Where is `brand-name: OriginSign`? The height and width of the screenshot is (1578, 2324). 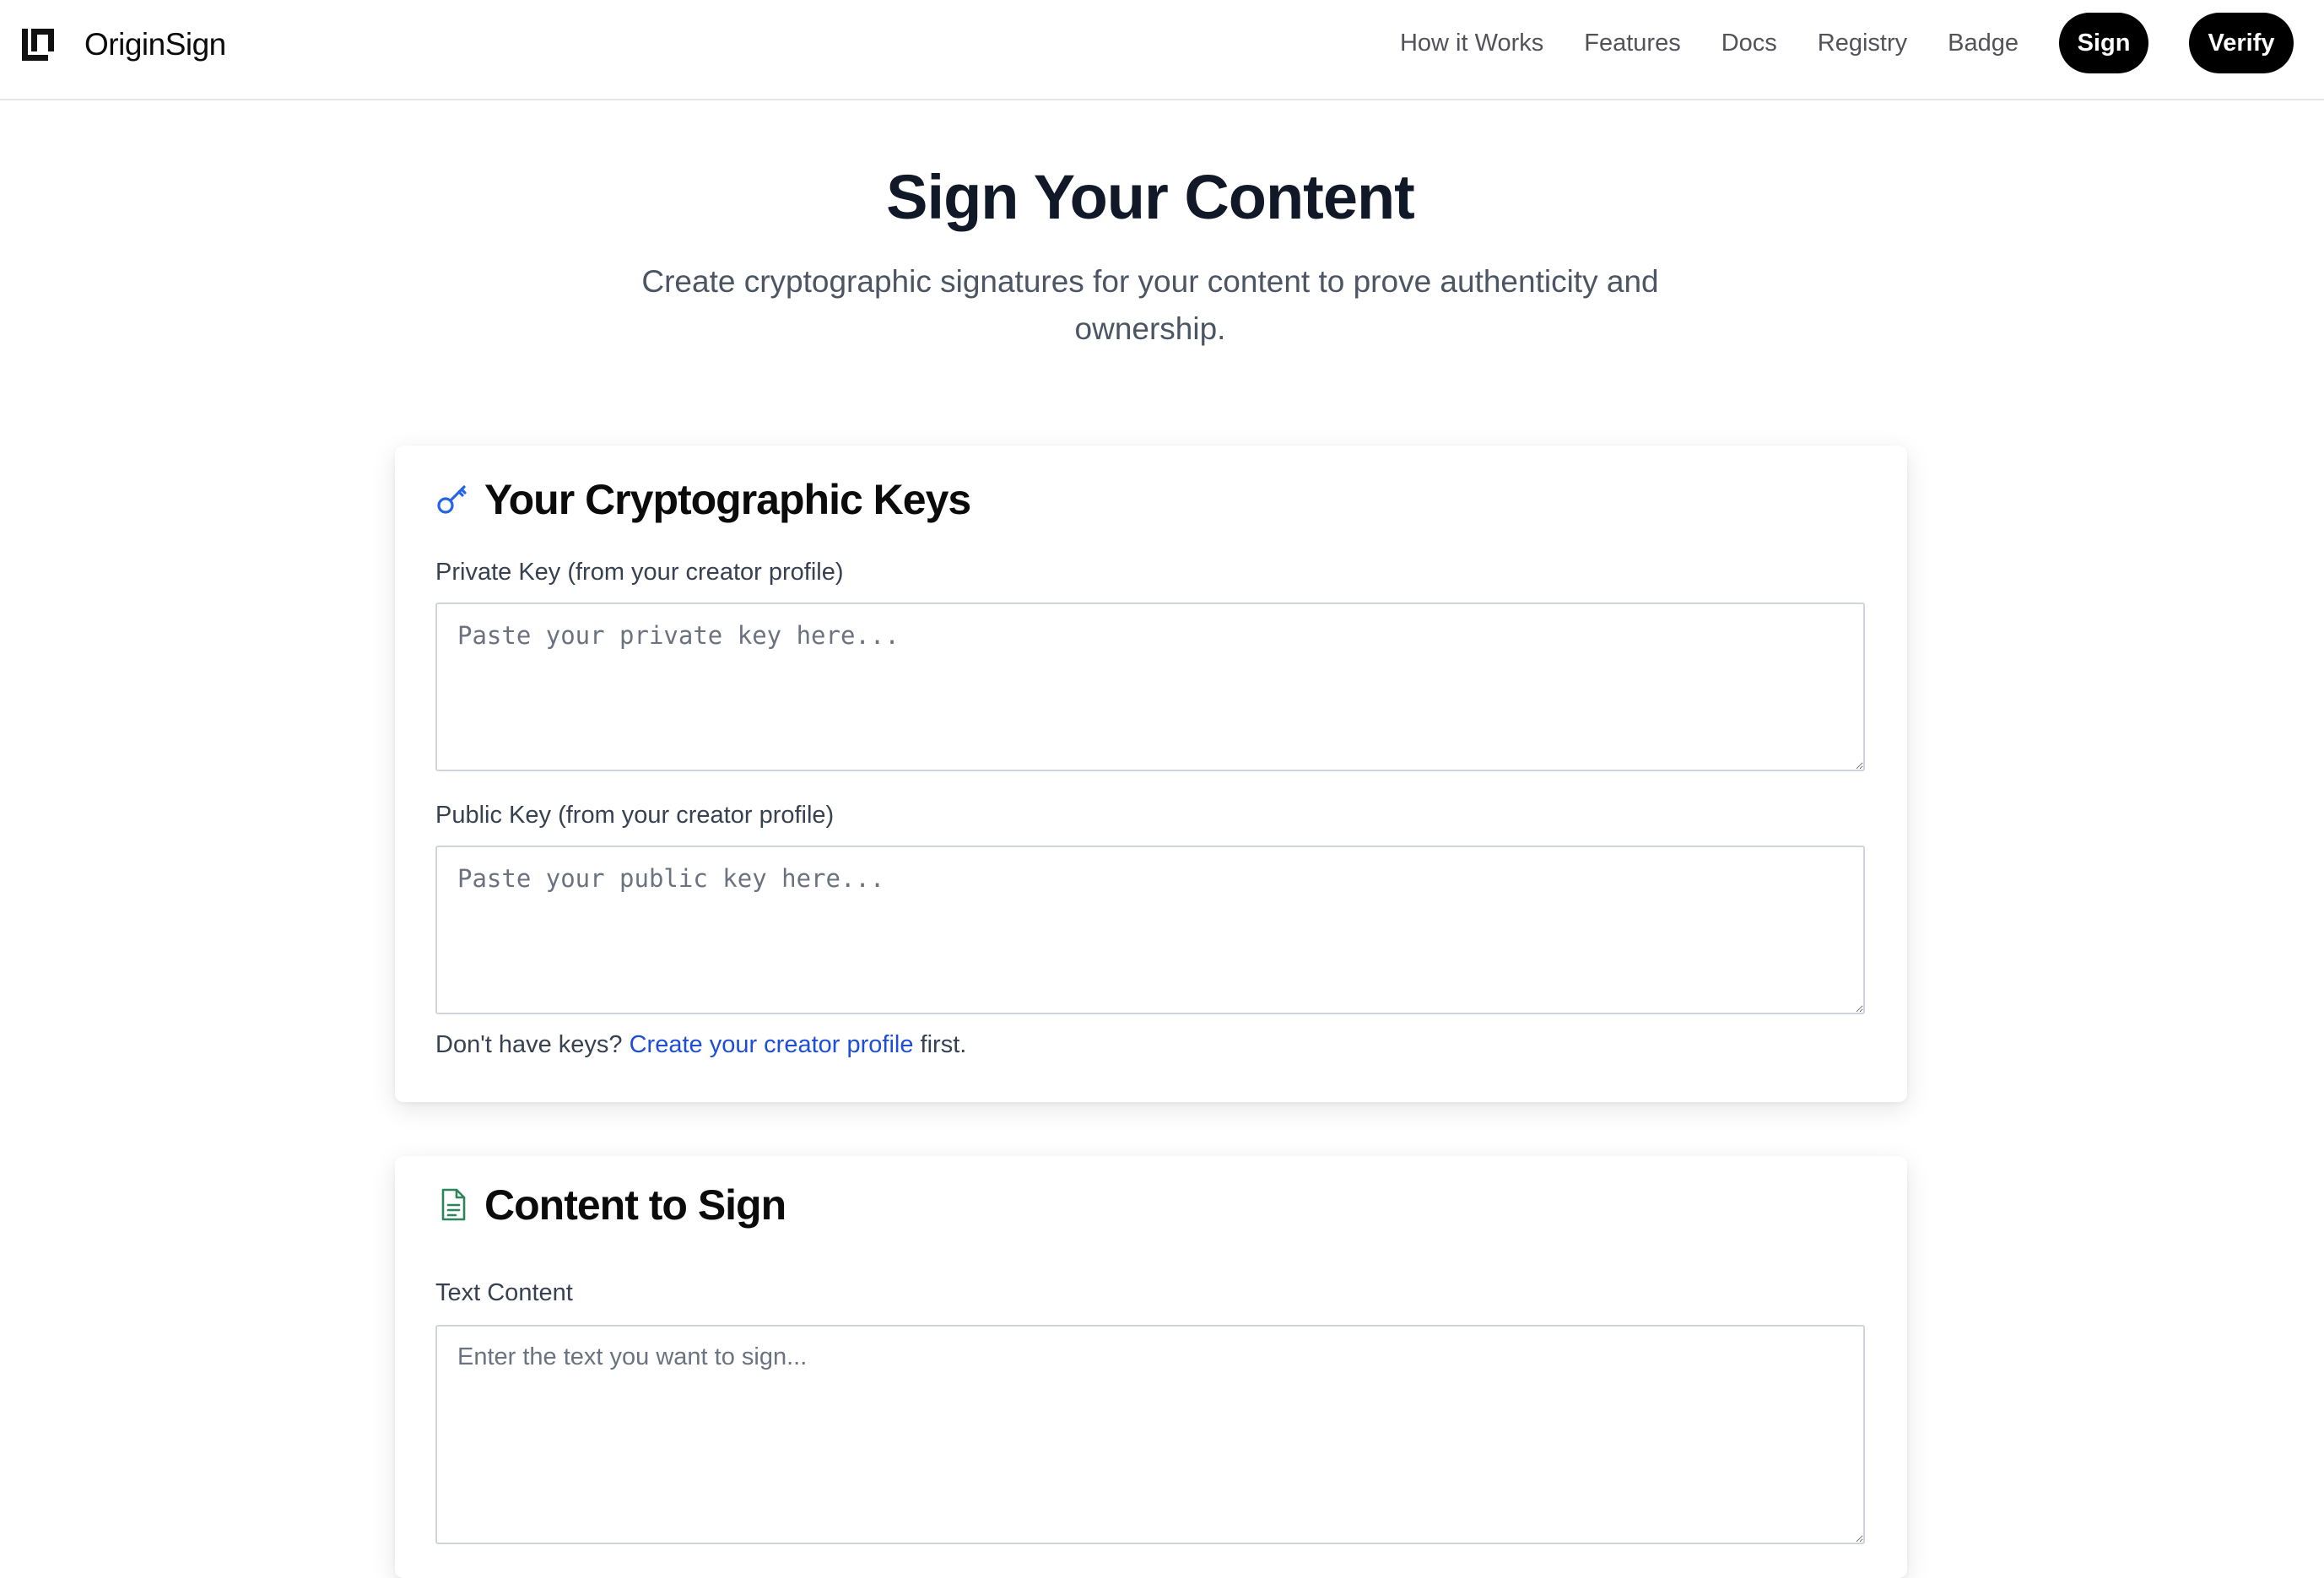
brand-name: OriginSign is located at coordinates (155, 45).